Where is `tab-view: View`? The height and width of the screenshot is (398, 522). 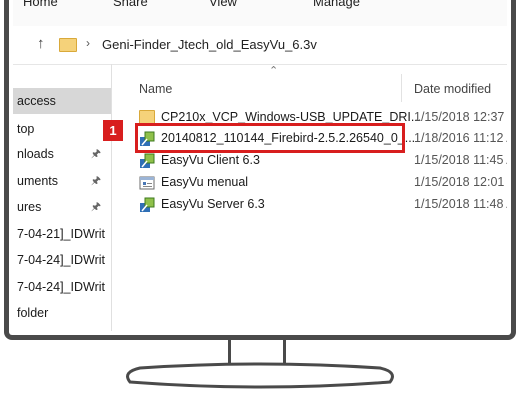 tab-view: View is located at coordinates (223, 4).